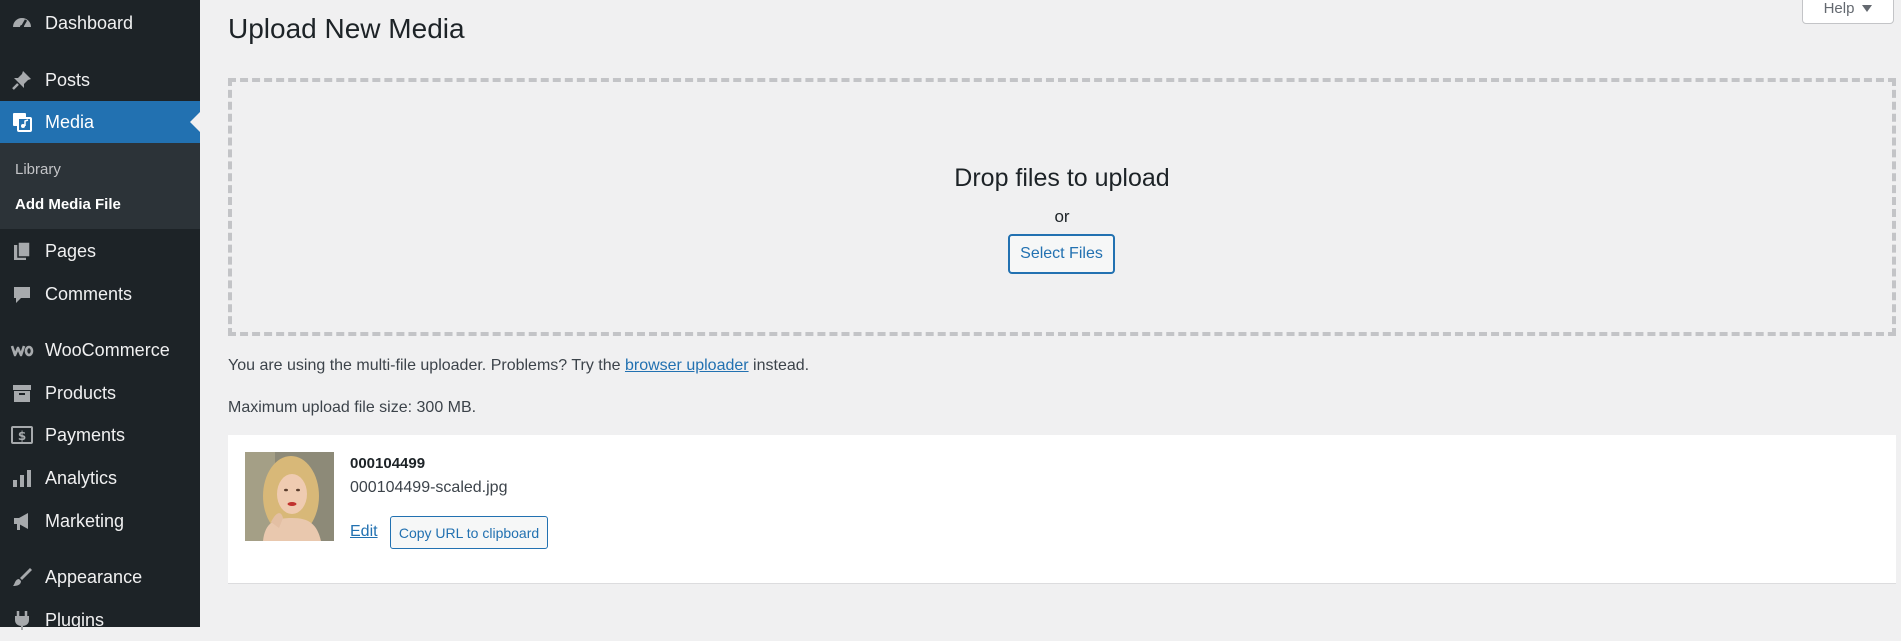  Describe the element at coordinates (75, 619) in the screenshot. I see `sidebar-item-label: Plugins` at that location.